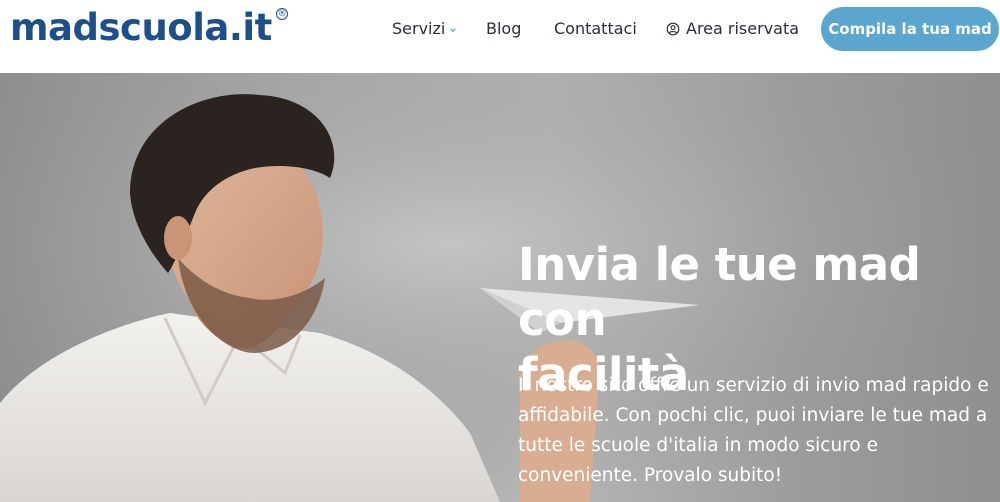 This screenshot has width=1000, height=502. I want to click on hero-text-line-4: conveniente. Provalo subito!, so click(650, 475).